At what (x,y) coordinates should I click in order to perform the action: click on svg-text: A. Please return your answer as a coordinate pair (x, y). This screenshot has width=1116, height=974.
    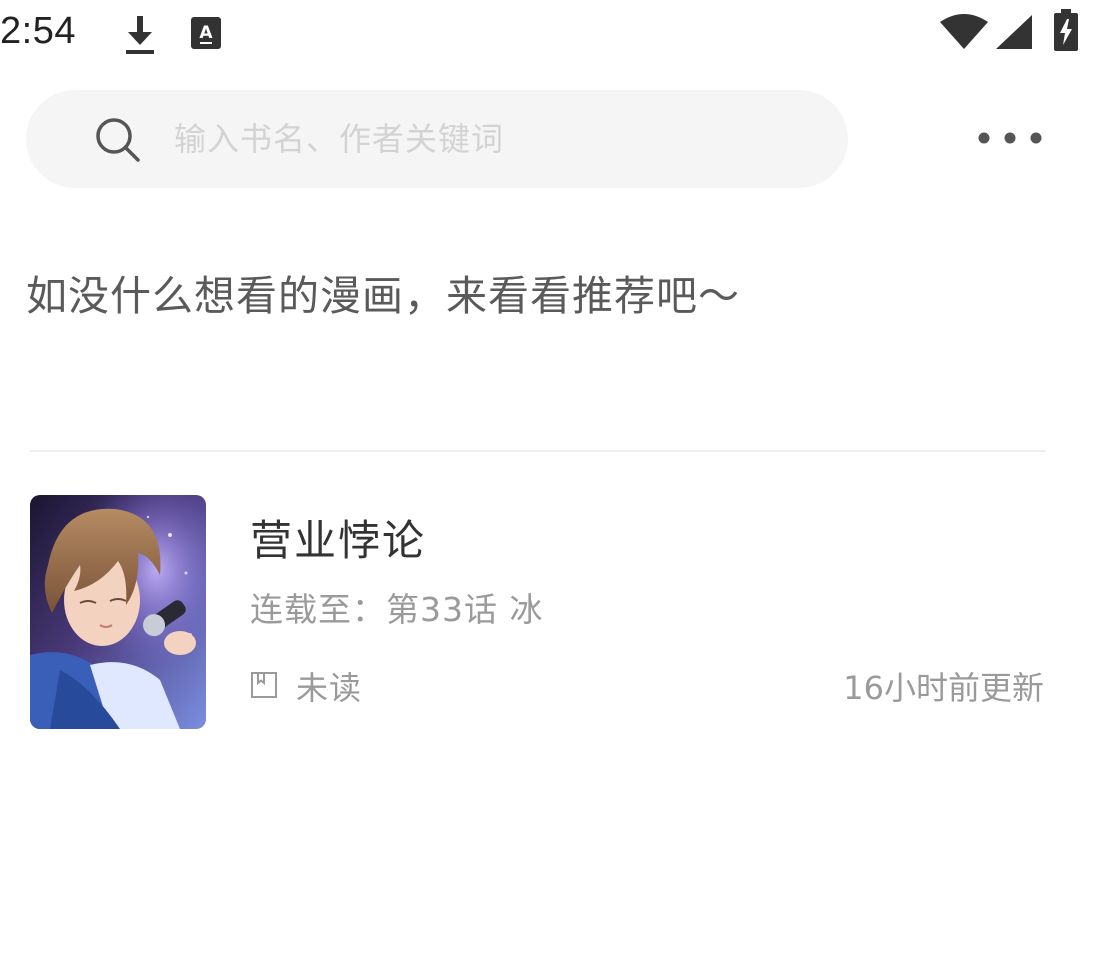
    Looking at the image, I should click on (206, 33).